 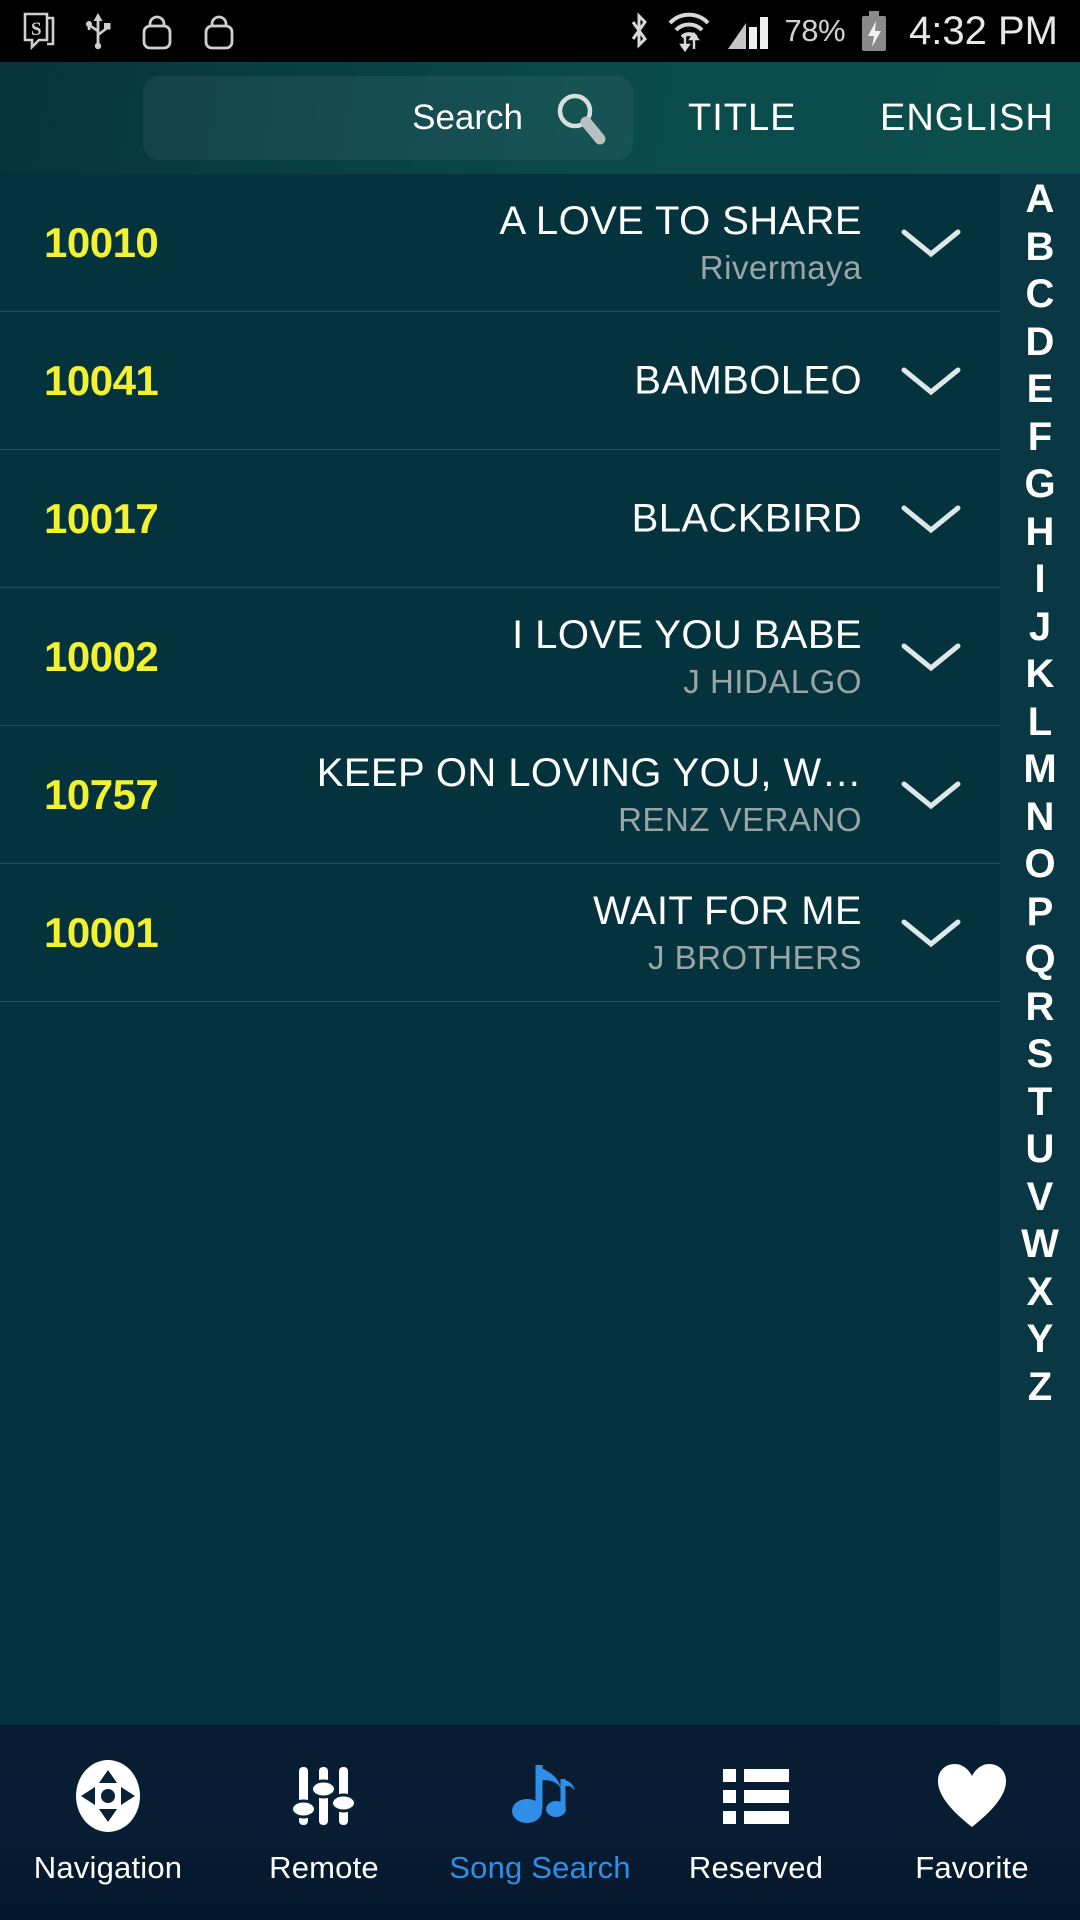 What do you see at coordinates (540, 31) in the screenshot?
I see `status-bar: S 78% 4:32 PM` at bounding box center [540, 31].